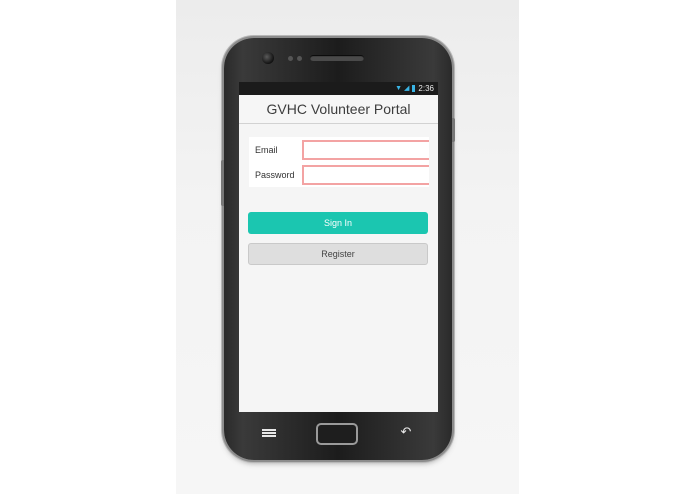 The image size is (695, 494). I want to click on wifi-icon: ▼, so click(399, 88).